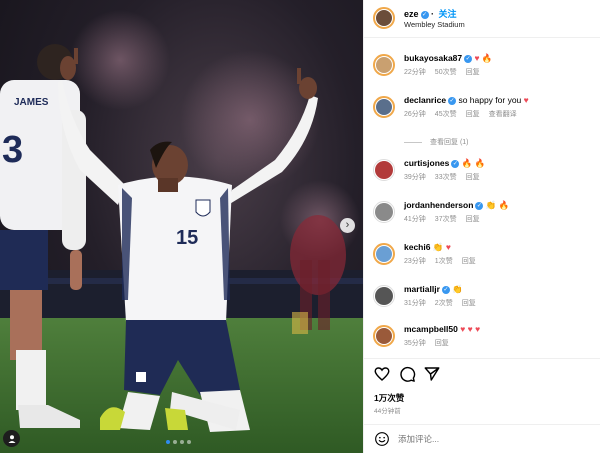 The image size is (600, 453). I want to click on next-image-button: ›, so click(347, 225).